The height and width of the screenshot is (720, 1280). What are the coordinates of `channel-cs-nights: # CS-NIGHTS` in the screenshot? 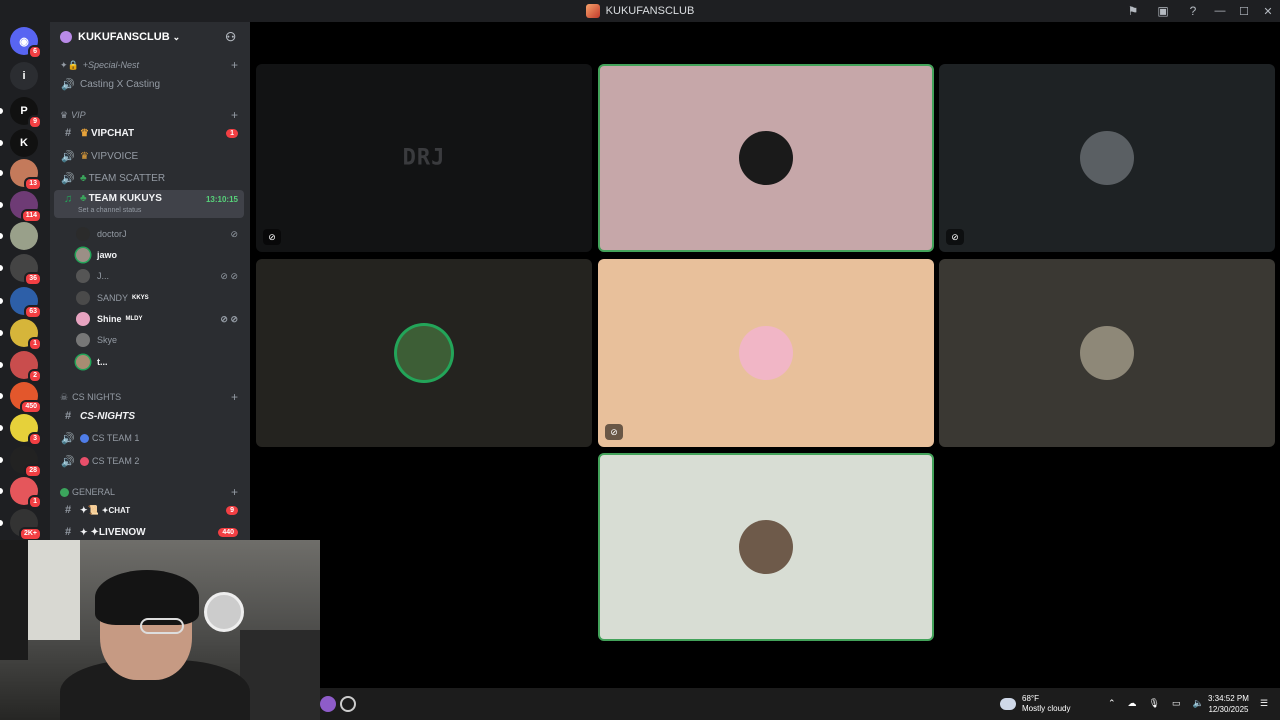 It's located at (149, 416).